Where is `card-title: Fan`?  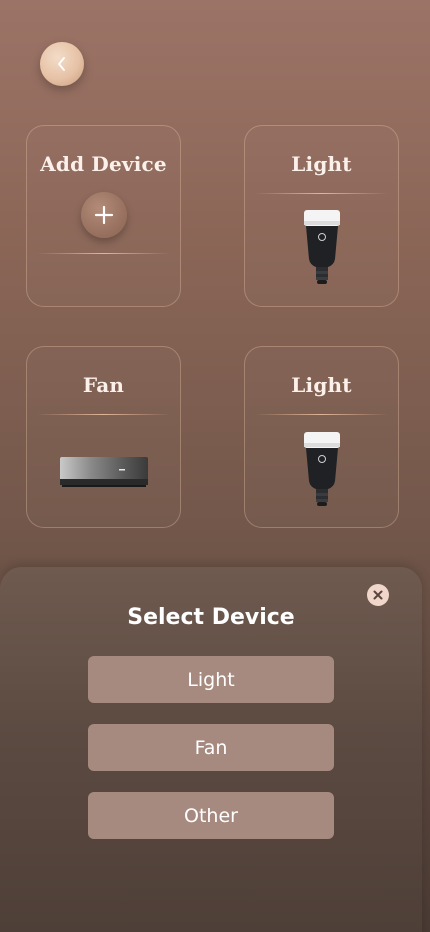
card-title: Fan is located at coordinates (103, 385).